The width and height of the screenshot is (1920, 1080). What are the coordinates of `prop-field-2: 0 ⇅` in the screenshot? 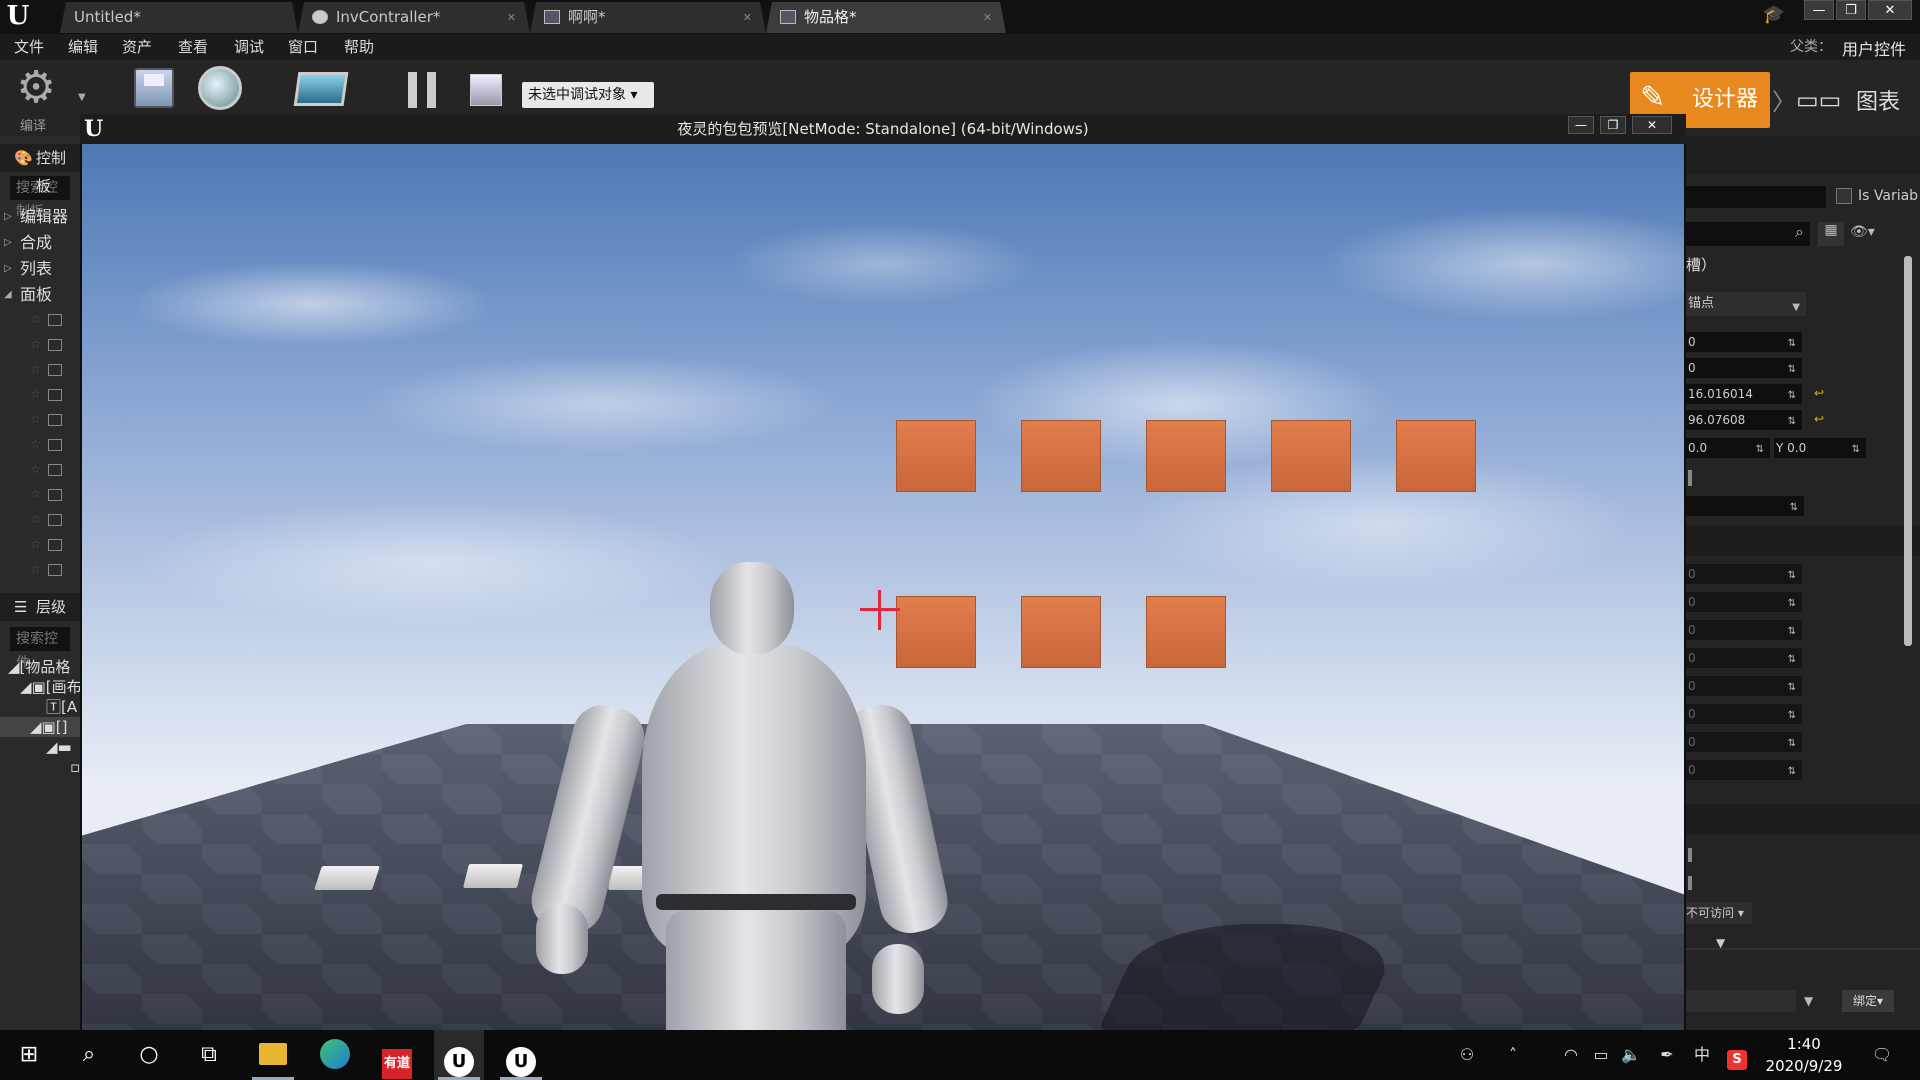 It's located at (1744, 602).